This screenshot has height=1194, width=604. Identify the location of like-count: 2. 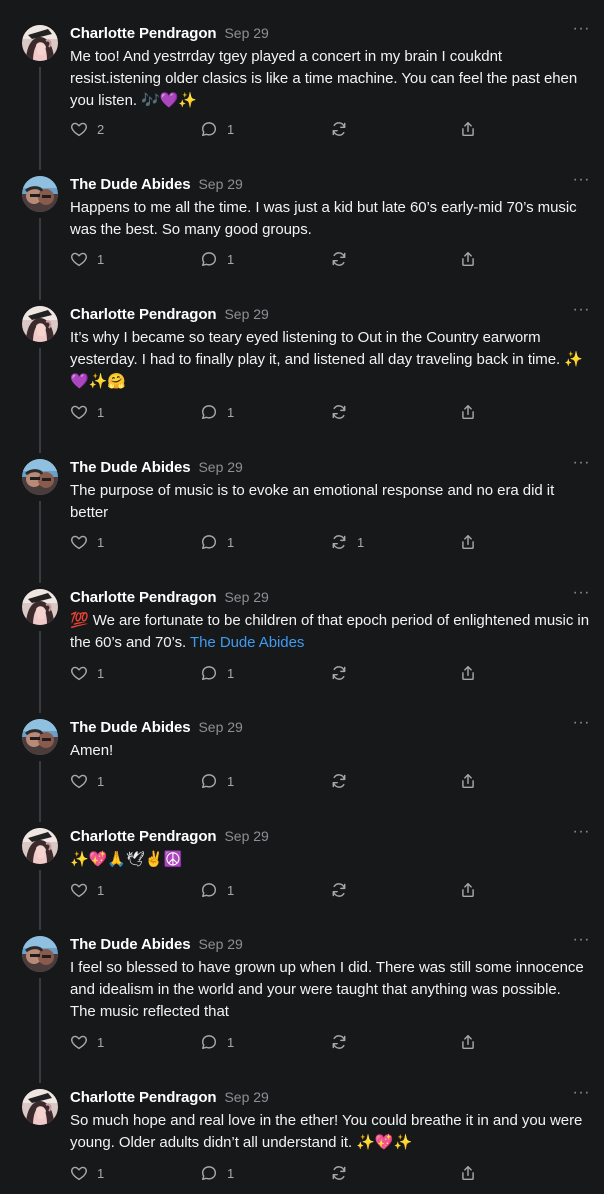
(101, 129).